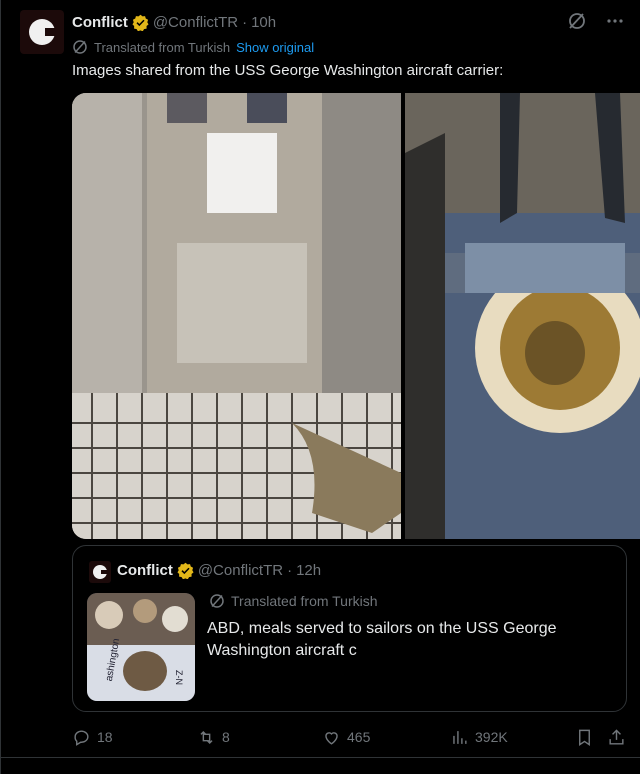 The height and width of the screenshot is (774, 640). I want to click on like-icon, so click(331, 738).